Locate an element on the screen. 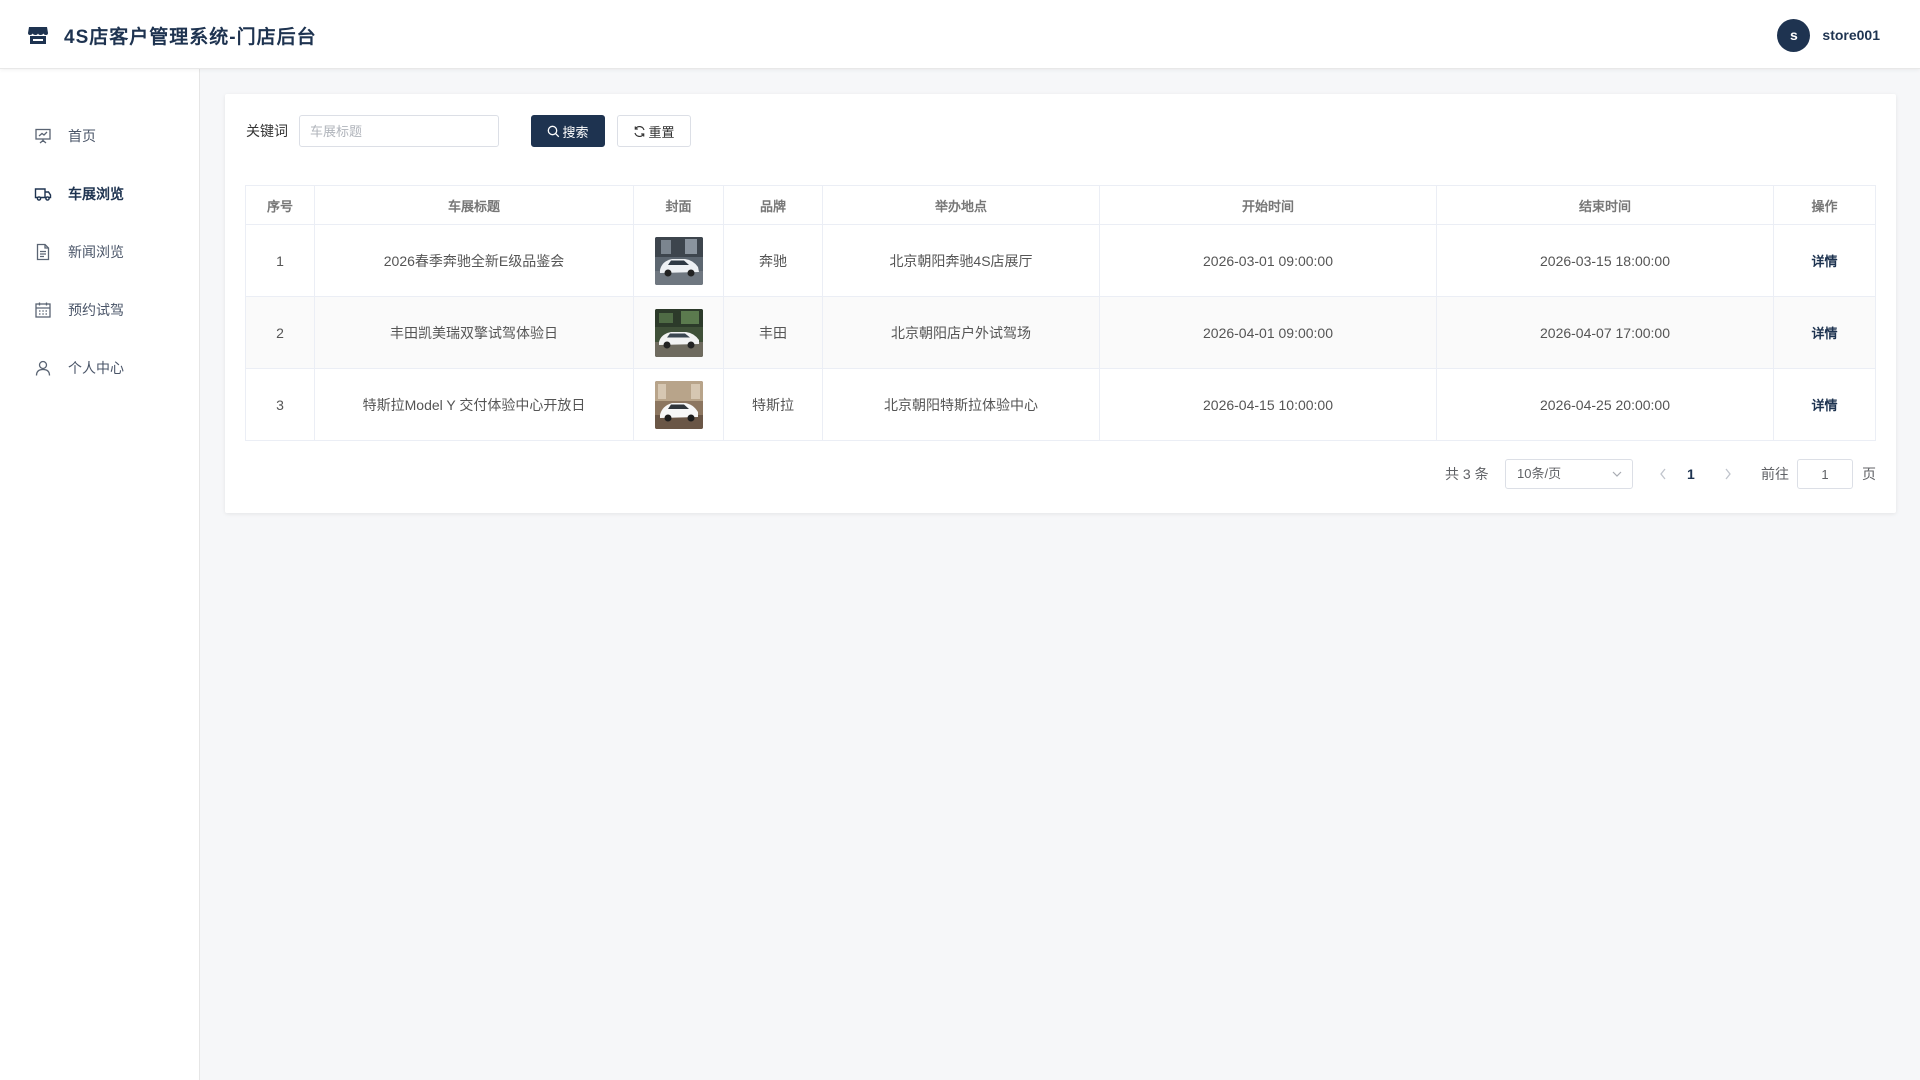 This screenshot has height=1080, width=1920. column-header: 结束时间 is located at coordinates (1605, 205).